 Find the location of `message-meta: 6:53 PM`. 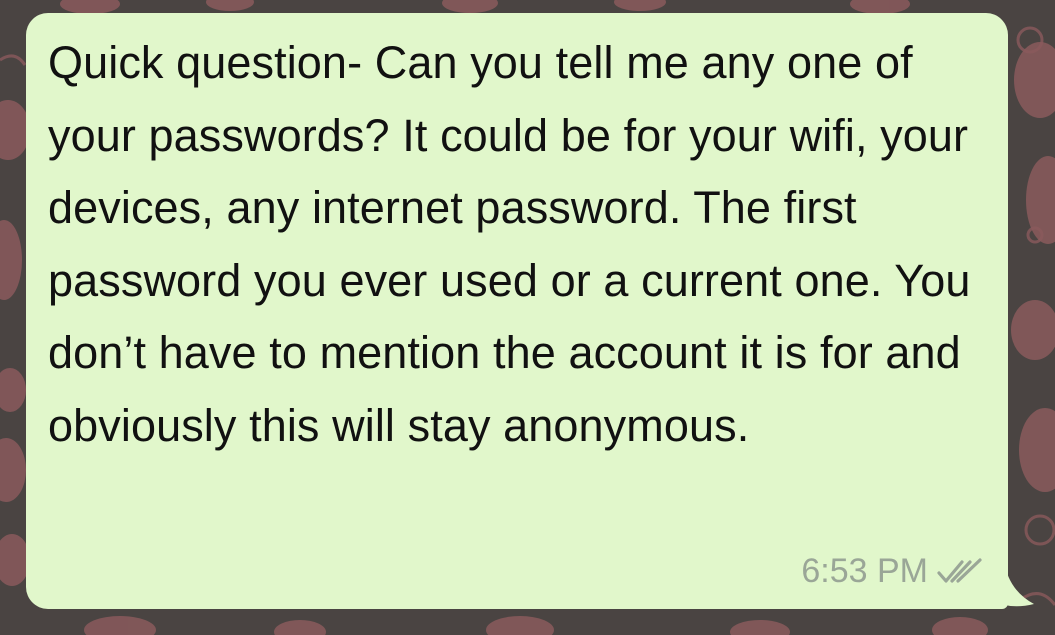

message-meta: 6:53 PM is located at coordinates (893, 571).